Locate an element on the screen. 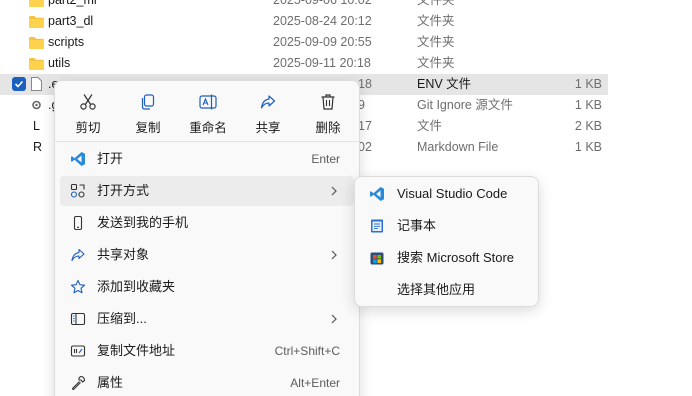  submenu-item-label: 选择其他应用 is located at coordinates (436, 289).